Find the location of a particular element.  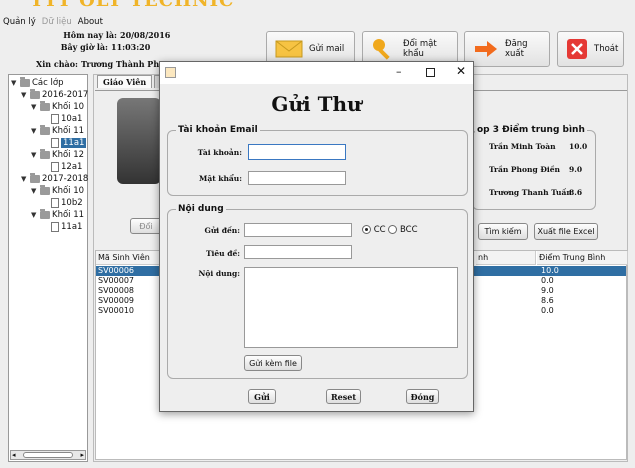

row-id: SV00006 is located at coordinates (116, 270).